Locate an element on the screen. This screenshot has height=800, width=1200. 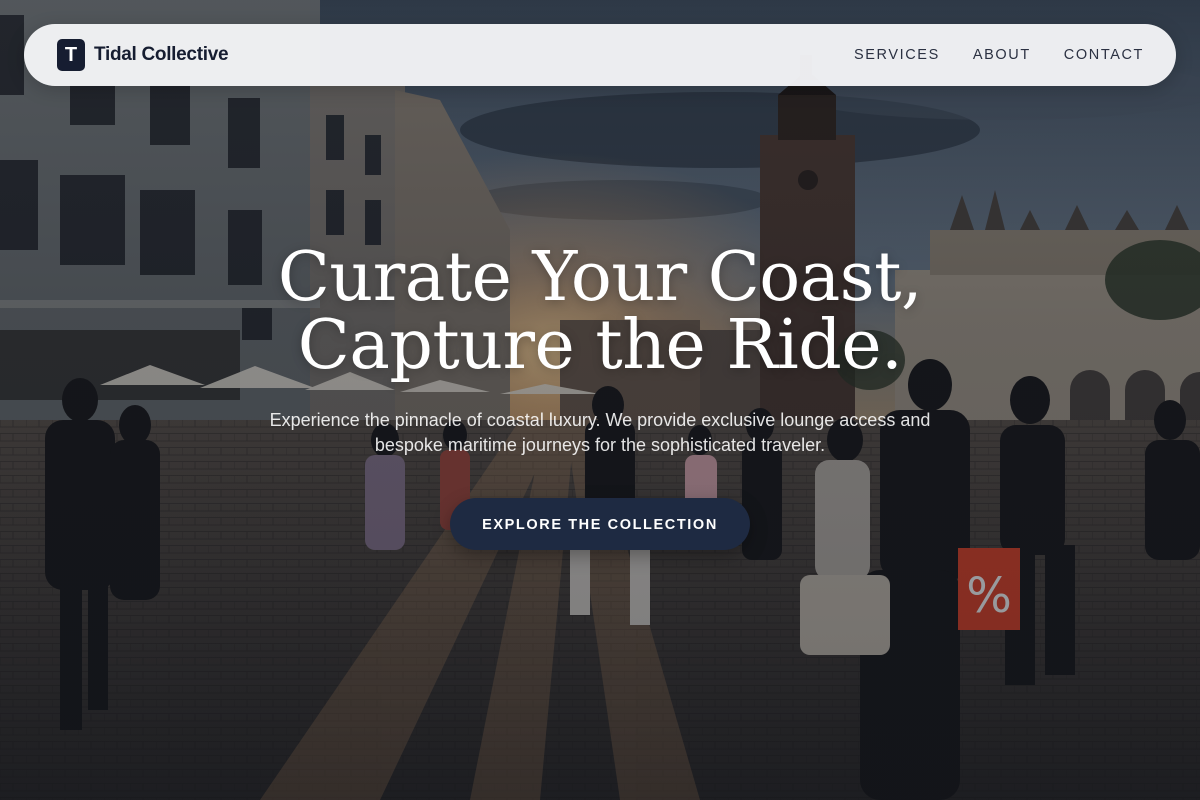
nav-link-about: ABOUT is located at coordinates (1002, 55).